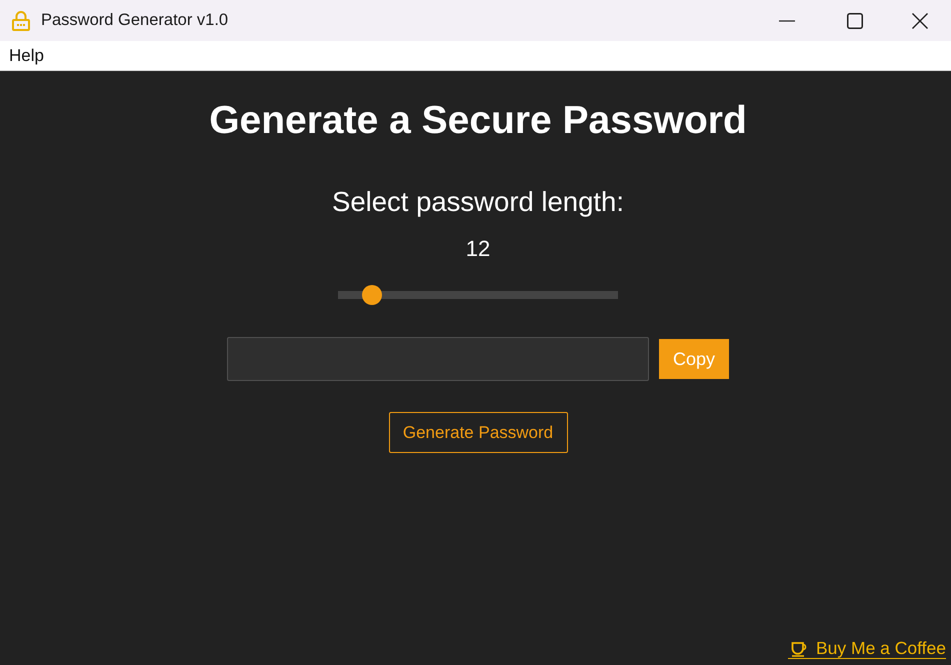 Image resolution: width=951 pixels, height=665 pixels. What do you see at coordinates (26, 56) in the screenshot?
I see `menu-item: Help` at bounding box center [26, 56].